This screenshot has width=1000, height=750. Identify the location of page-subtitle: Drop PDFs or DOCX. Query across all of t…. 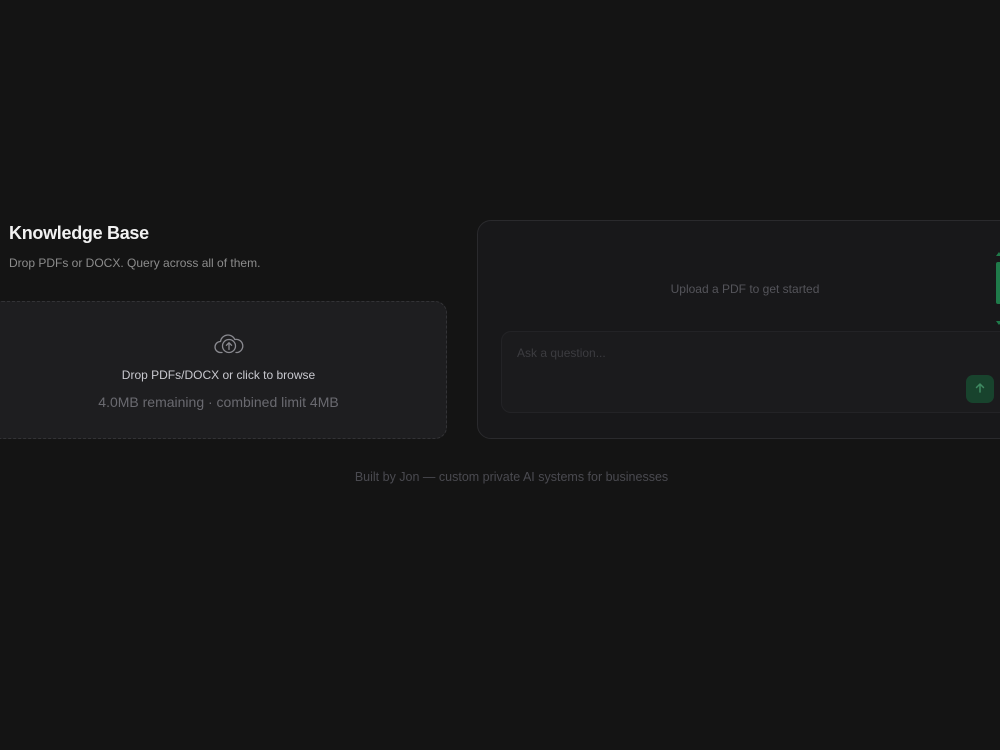
(135, 263).